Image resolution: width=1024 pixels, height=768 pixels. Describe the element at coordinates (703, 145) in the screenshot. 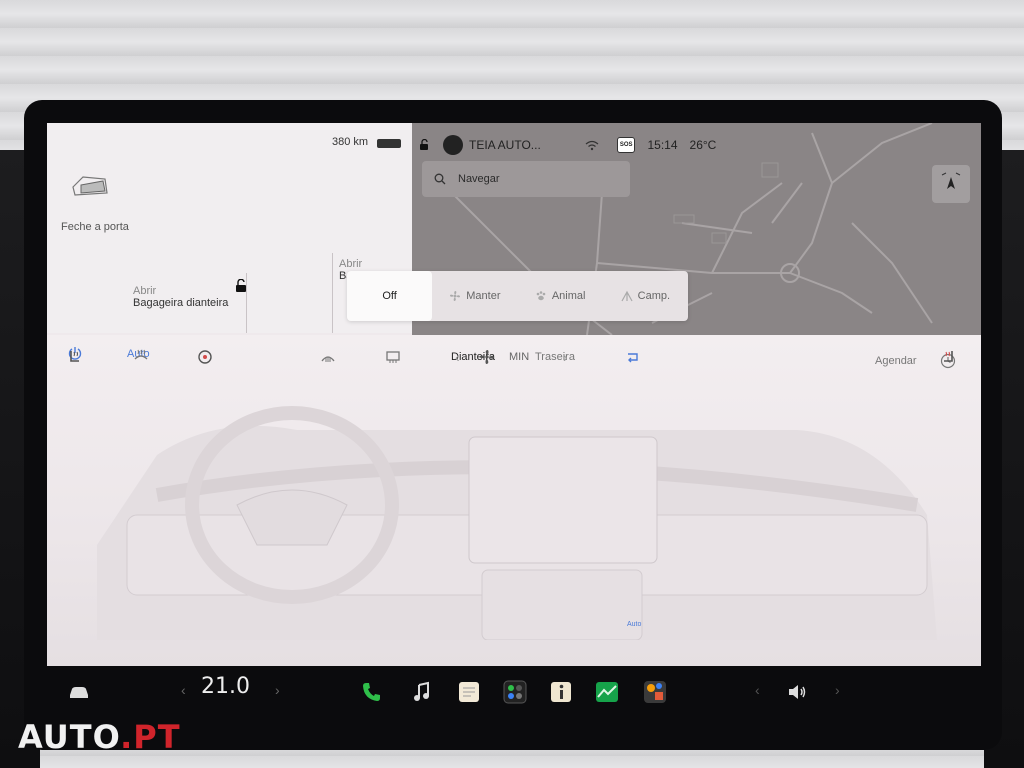

I see `outside-temperature: 26°C` at that location.